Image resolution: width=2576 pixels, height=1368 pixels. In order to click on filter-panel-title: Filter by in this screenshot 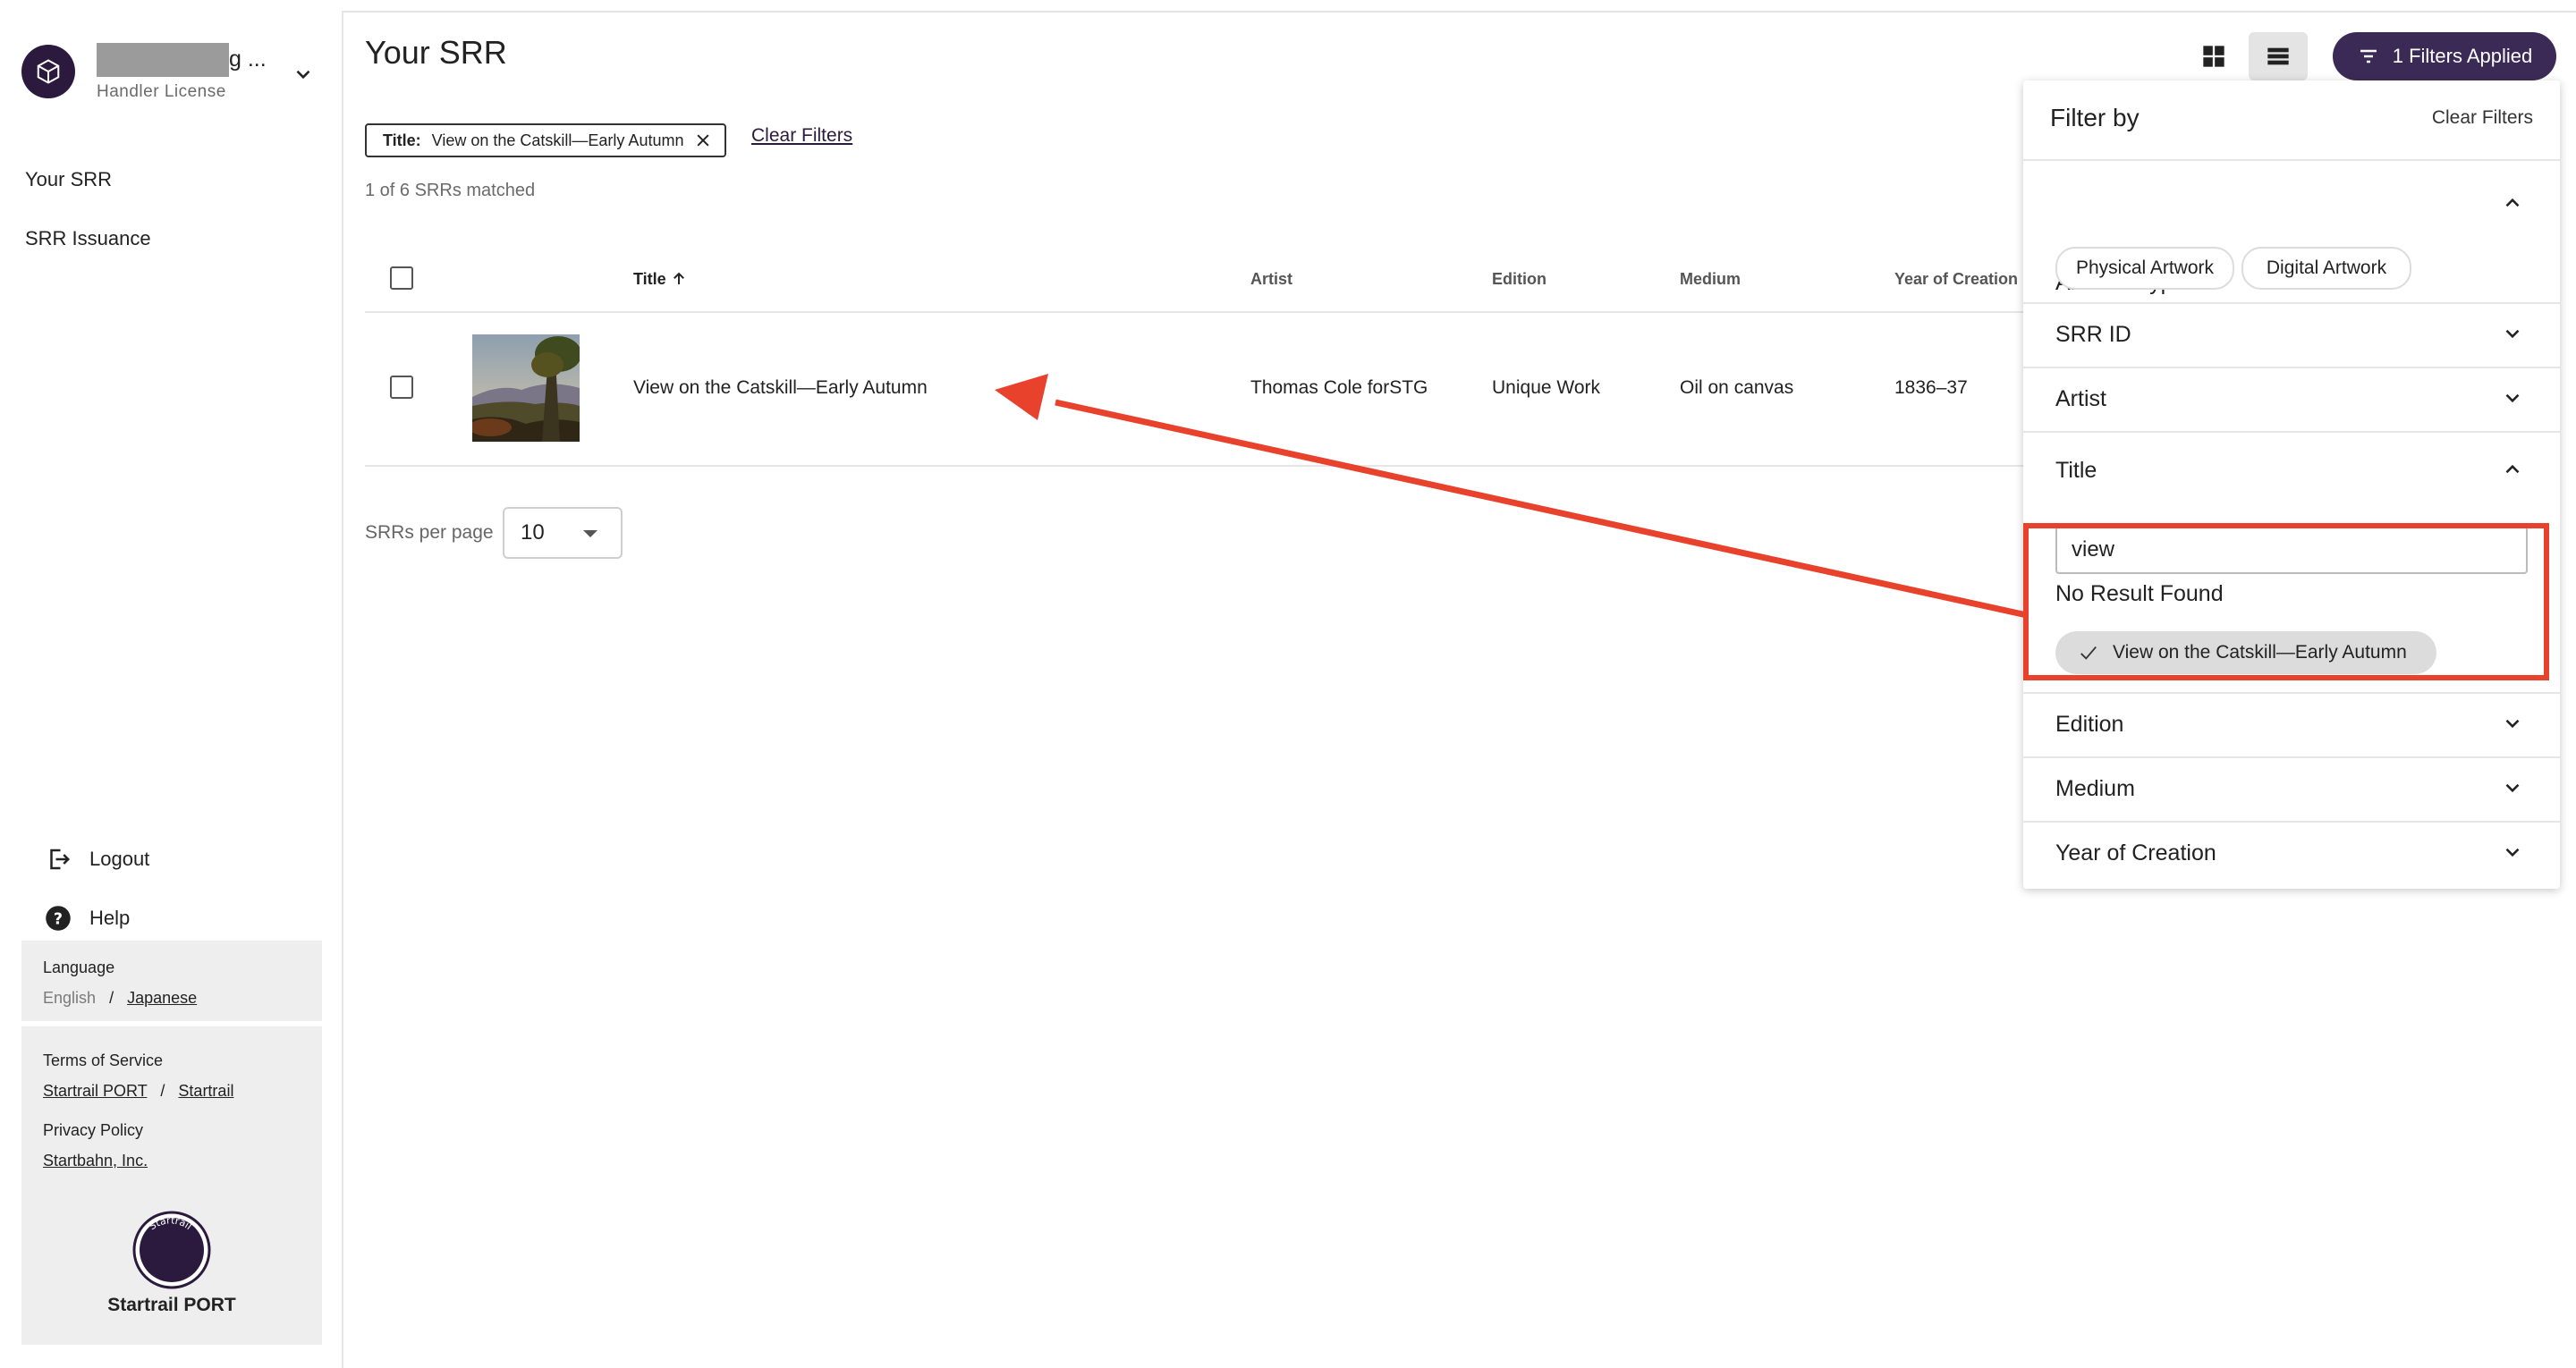, I will do `click(2095, 117)`.